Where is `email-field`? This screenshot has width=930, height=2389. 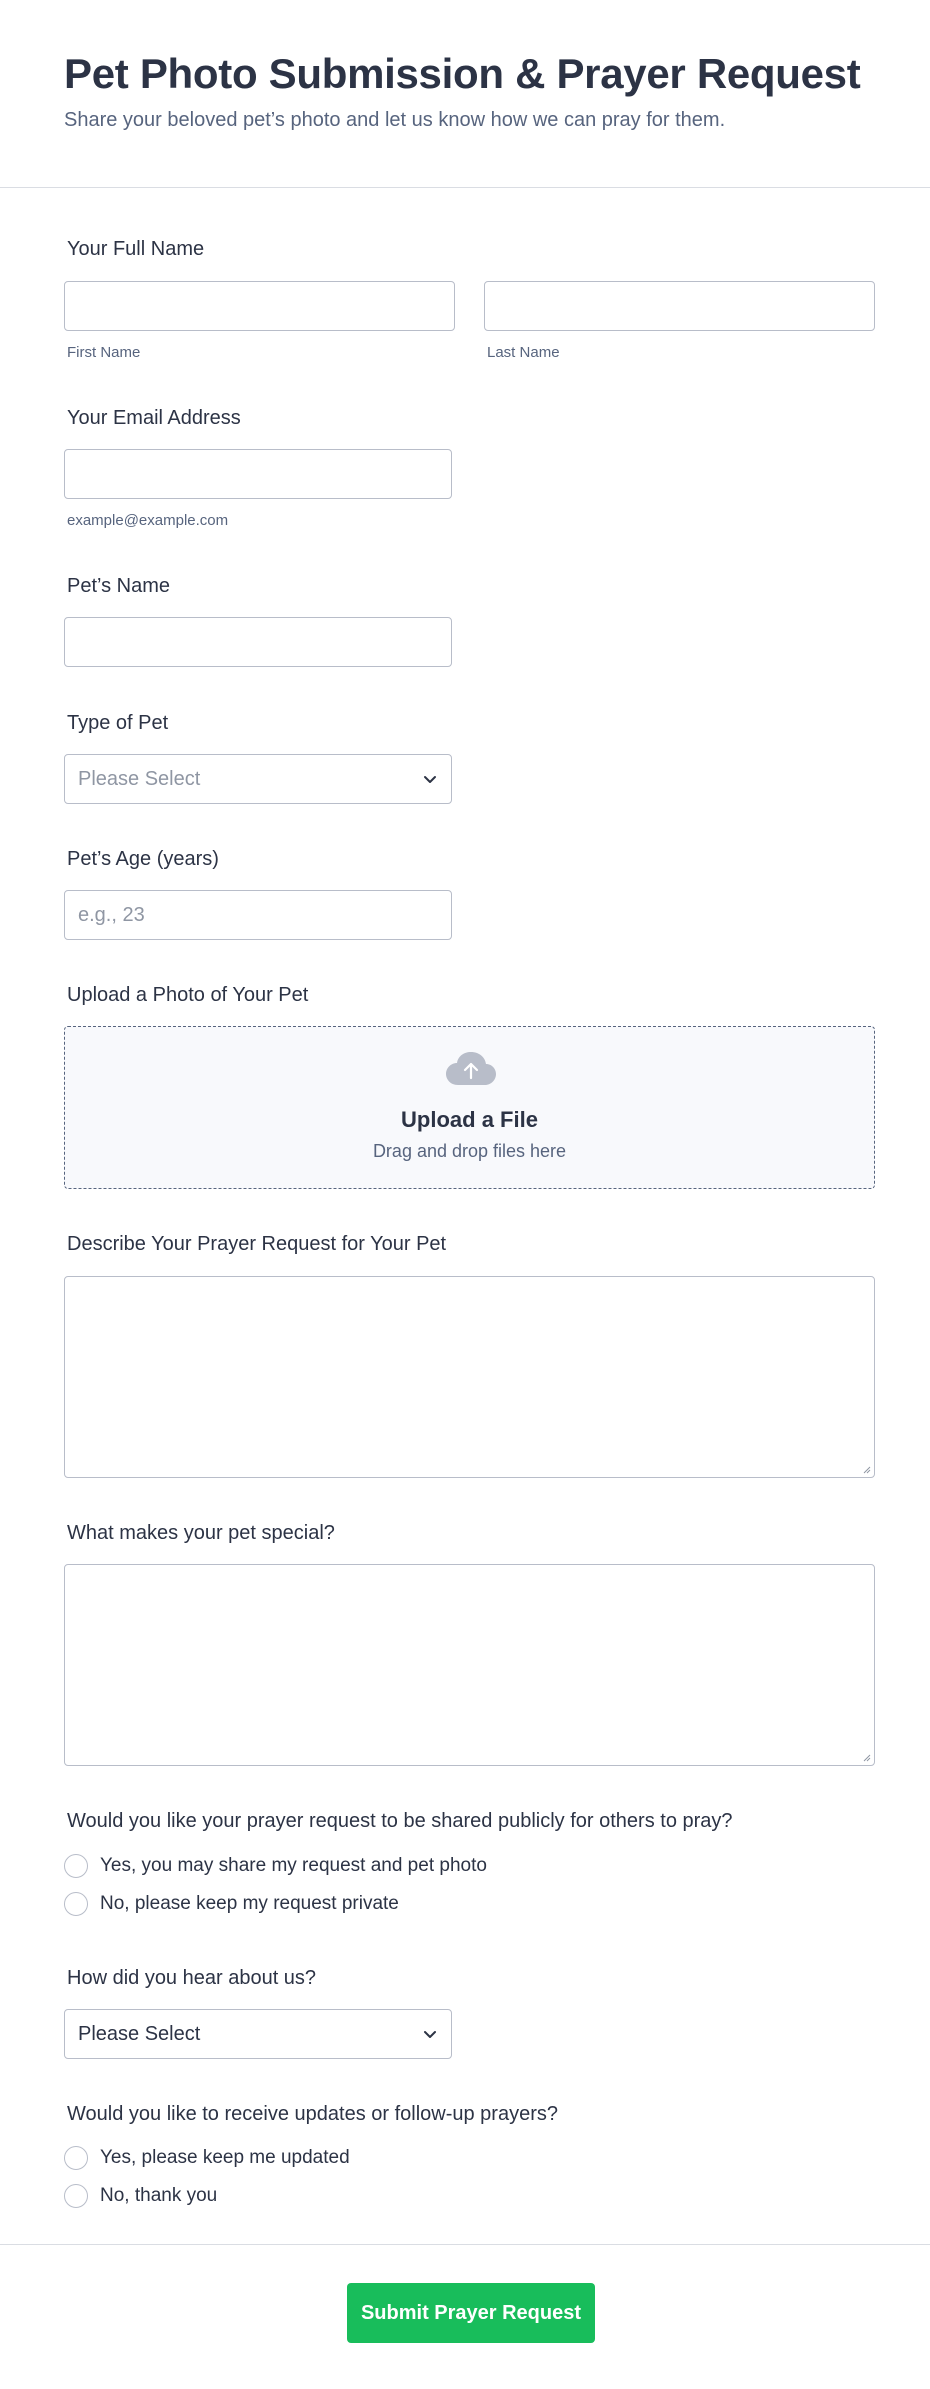 email-field is located at coordinates (258, 474).